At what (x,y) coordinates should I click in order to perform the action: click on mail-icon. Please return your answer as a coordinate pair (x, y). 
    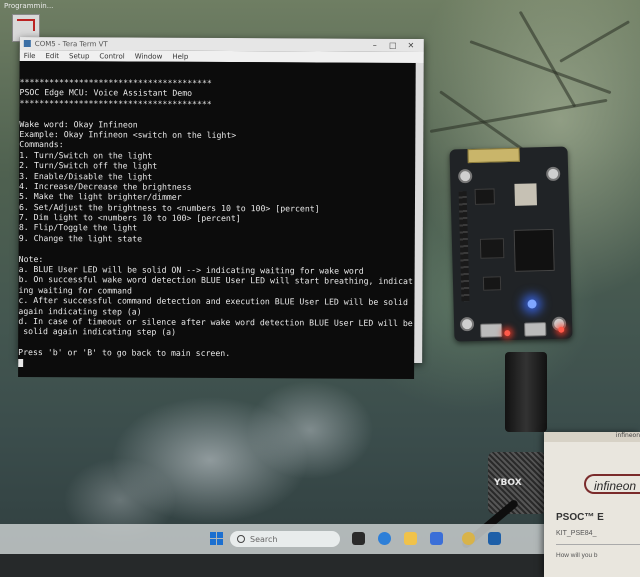
    Looking at the image, I should click on (436, 538).